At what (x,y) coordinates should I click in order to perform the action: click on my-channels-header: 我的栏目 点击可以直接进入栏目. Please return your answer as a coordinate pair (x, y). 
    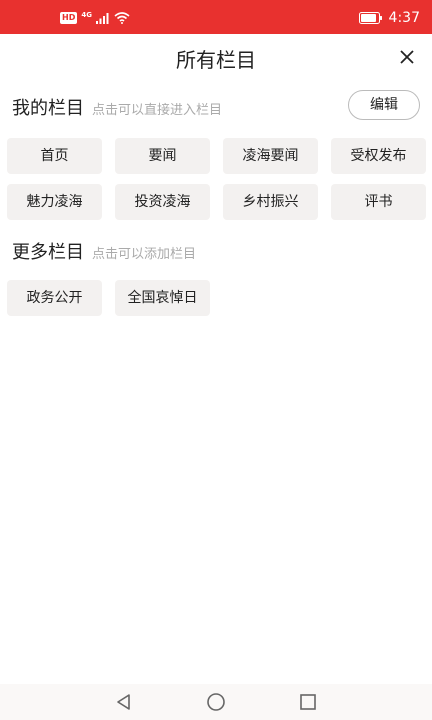
    Looking at the image, I should click on (117, 107).